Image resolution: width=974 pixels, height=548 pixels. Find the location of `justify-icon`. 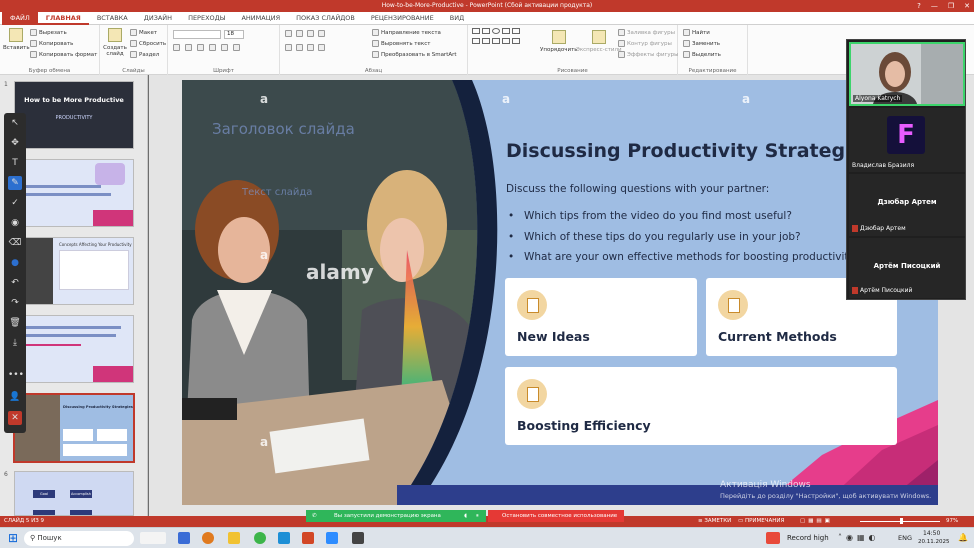

justify-icon is located at coordinates (321, 47).